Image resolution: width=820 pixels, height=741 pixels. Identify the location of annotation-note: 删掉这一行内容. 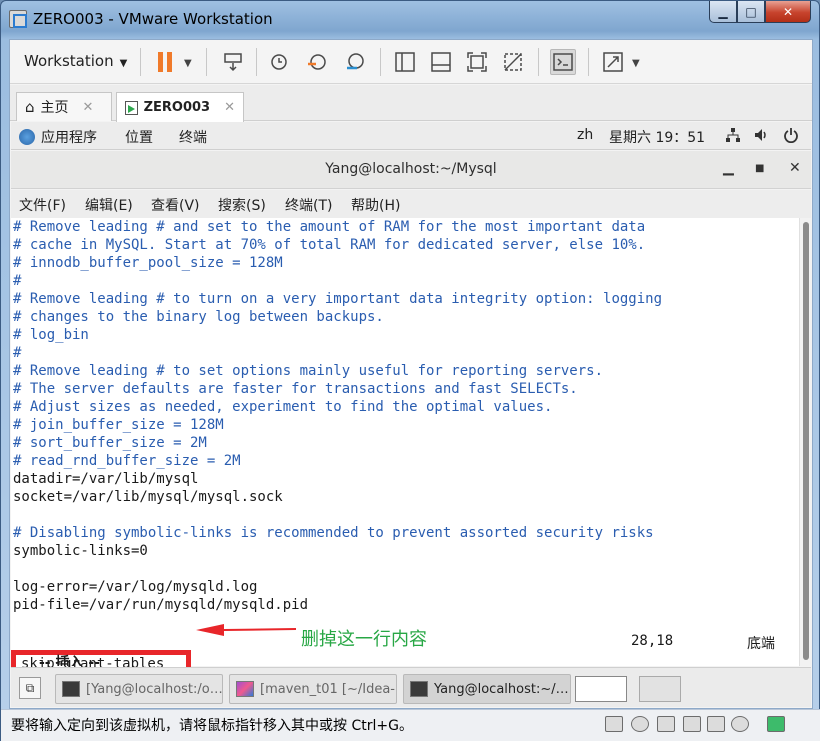
(364, 639).